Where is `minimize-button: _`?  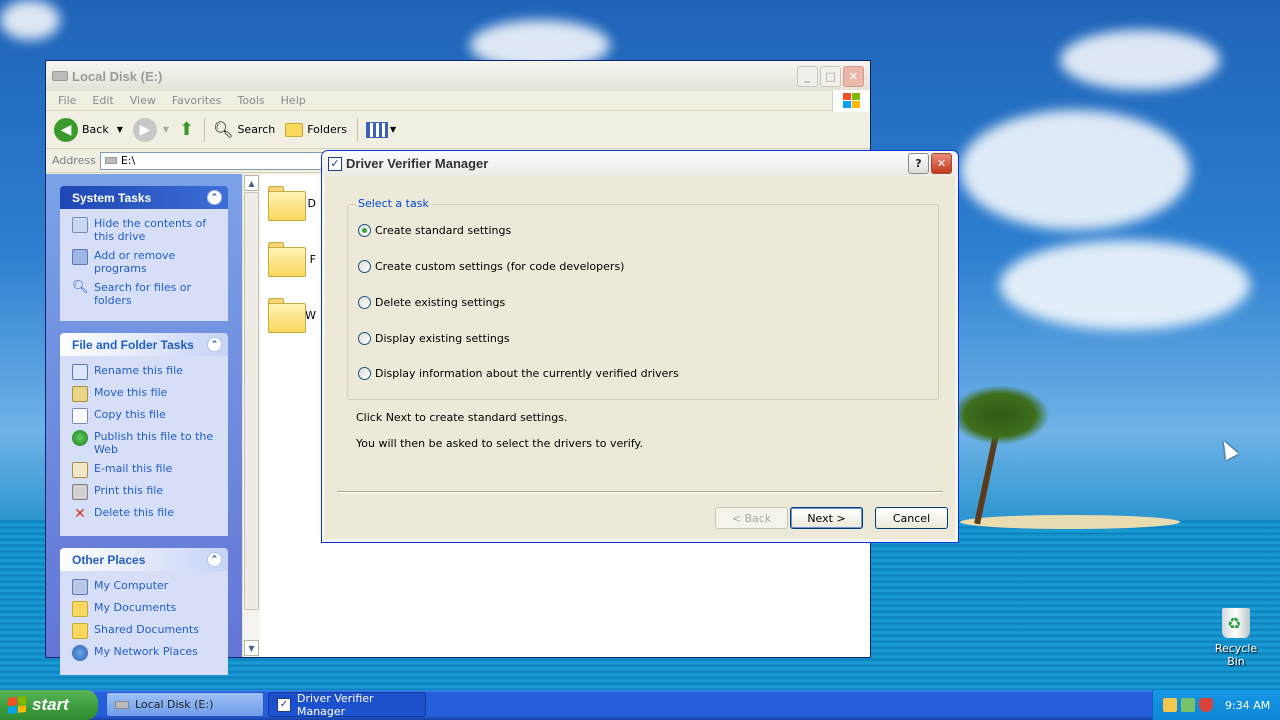
minimize-button: _ is located at coordinates (807, 76).